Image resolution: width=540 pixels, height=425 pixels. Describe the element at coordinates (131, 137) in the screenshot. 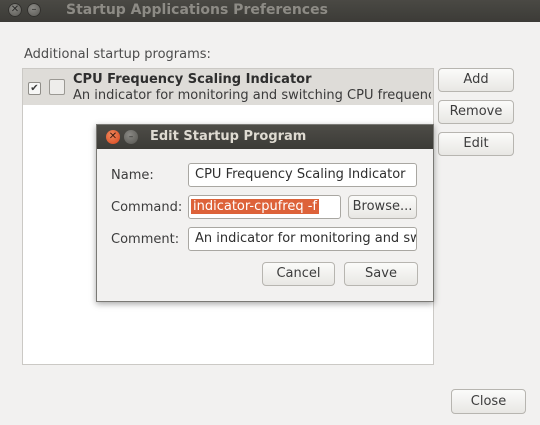

I see `dialog-minimize-icon: –` at that location.